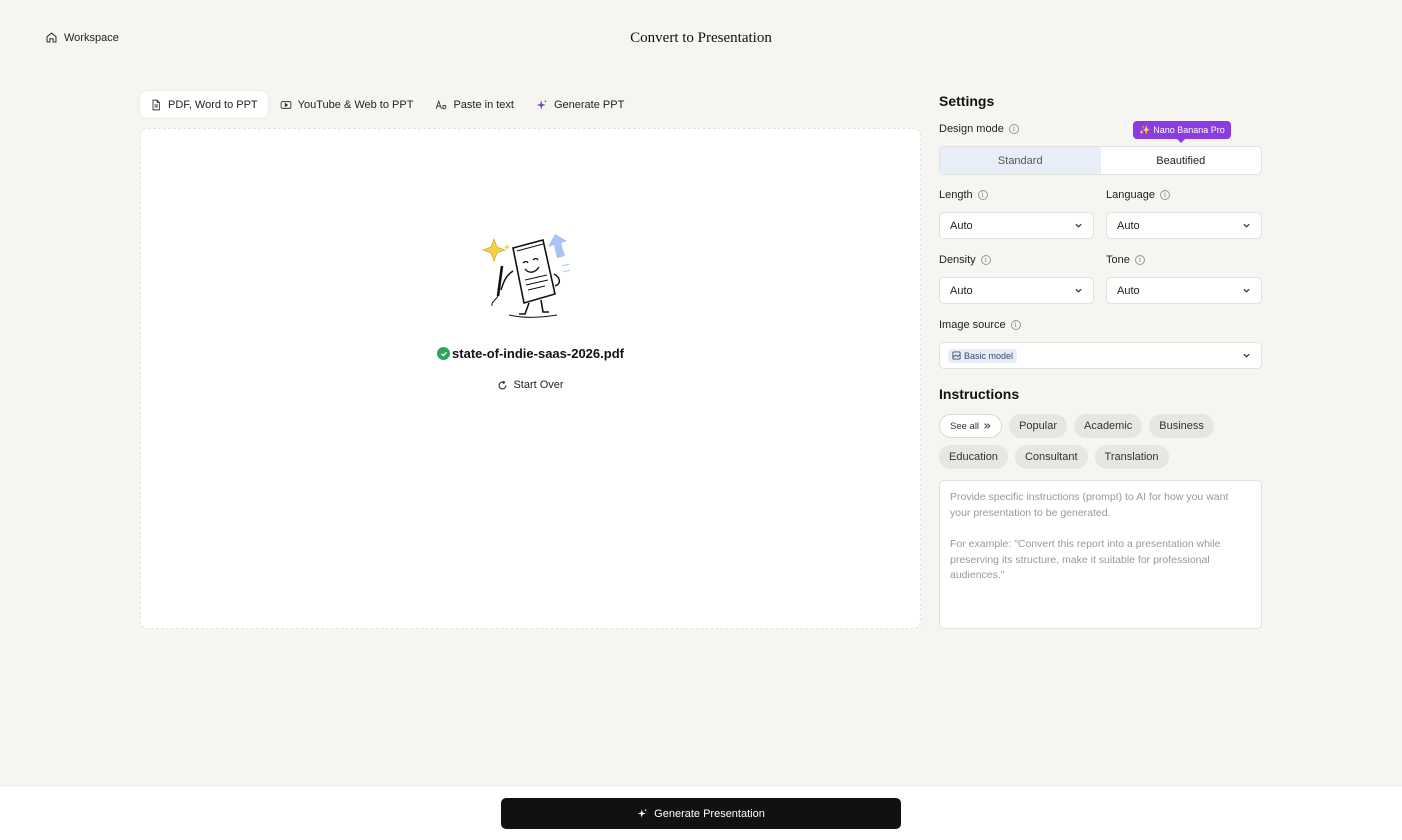  I want to click on language-select: Auto, so click(1184, 225).